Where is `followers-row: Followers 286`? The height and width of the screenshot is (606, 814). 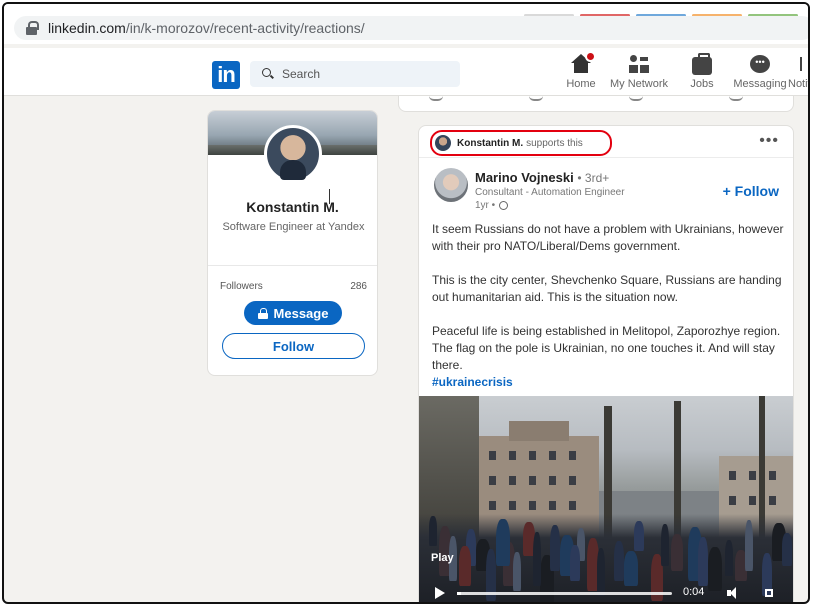
followers-row: Followers 286 is located at coordinates (293, 286).